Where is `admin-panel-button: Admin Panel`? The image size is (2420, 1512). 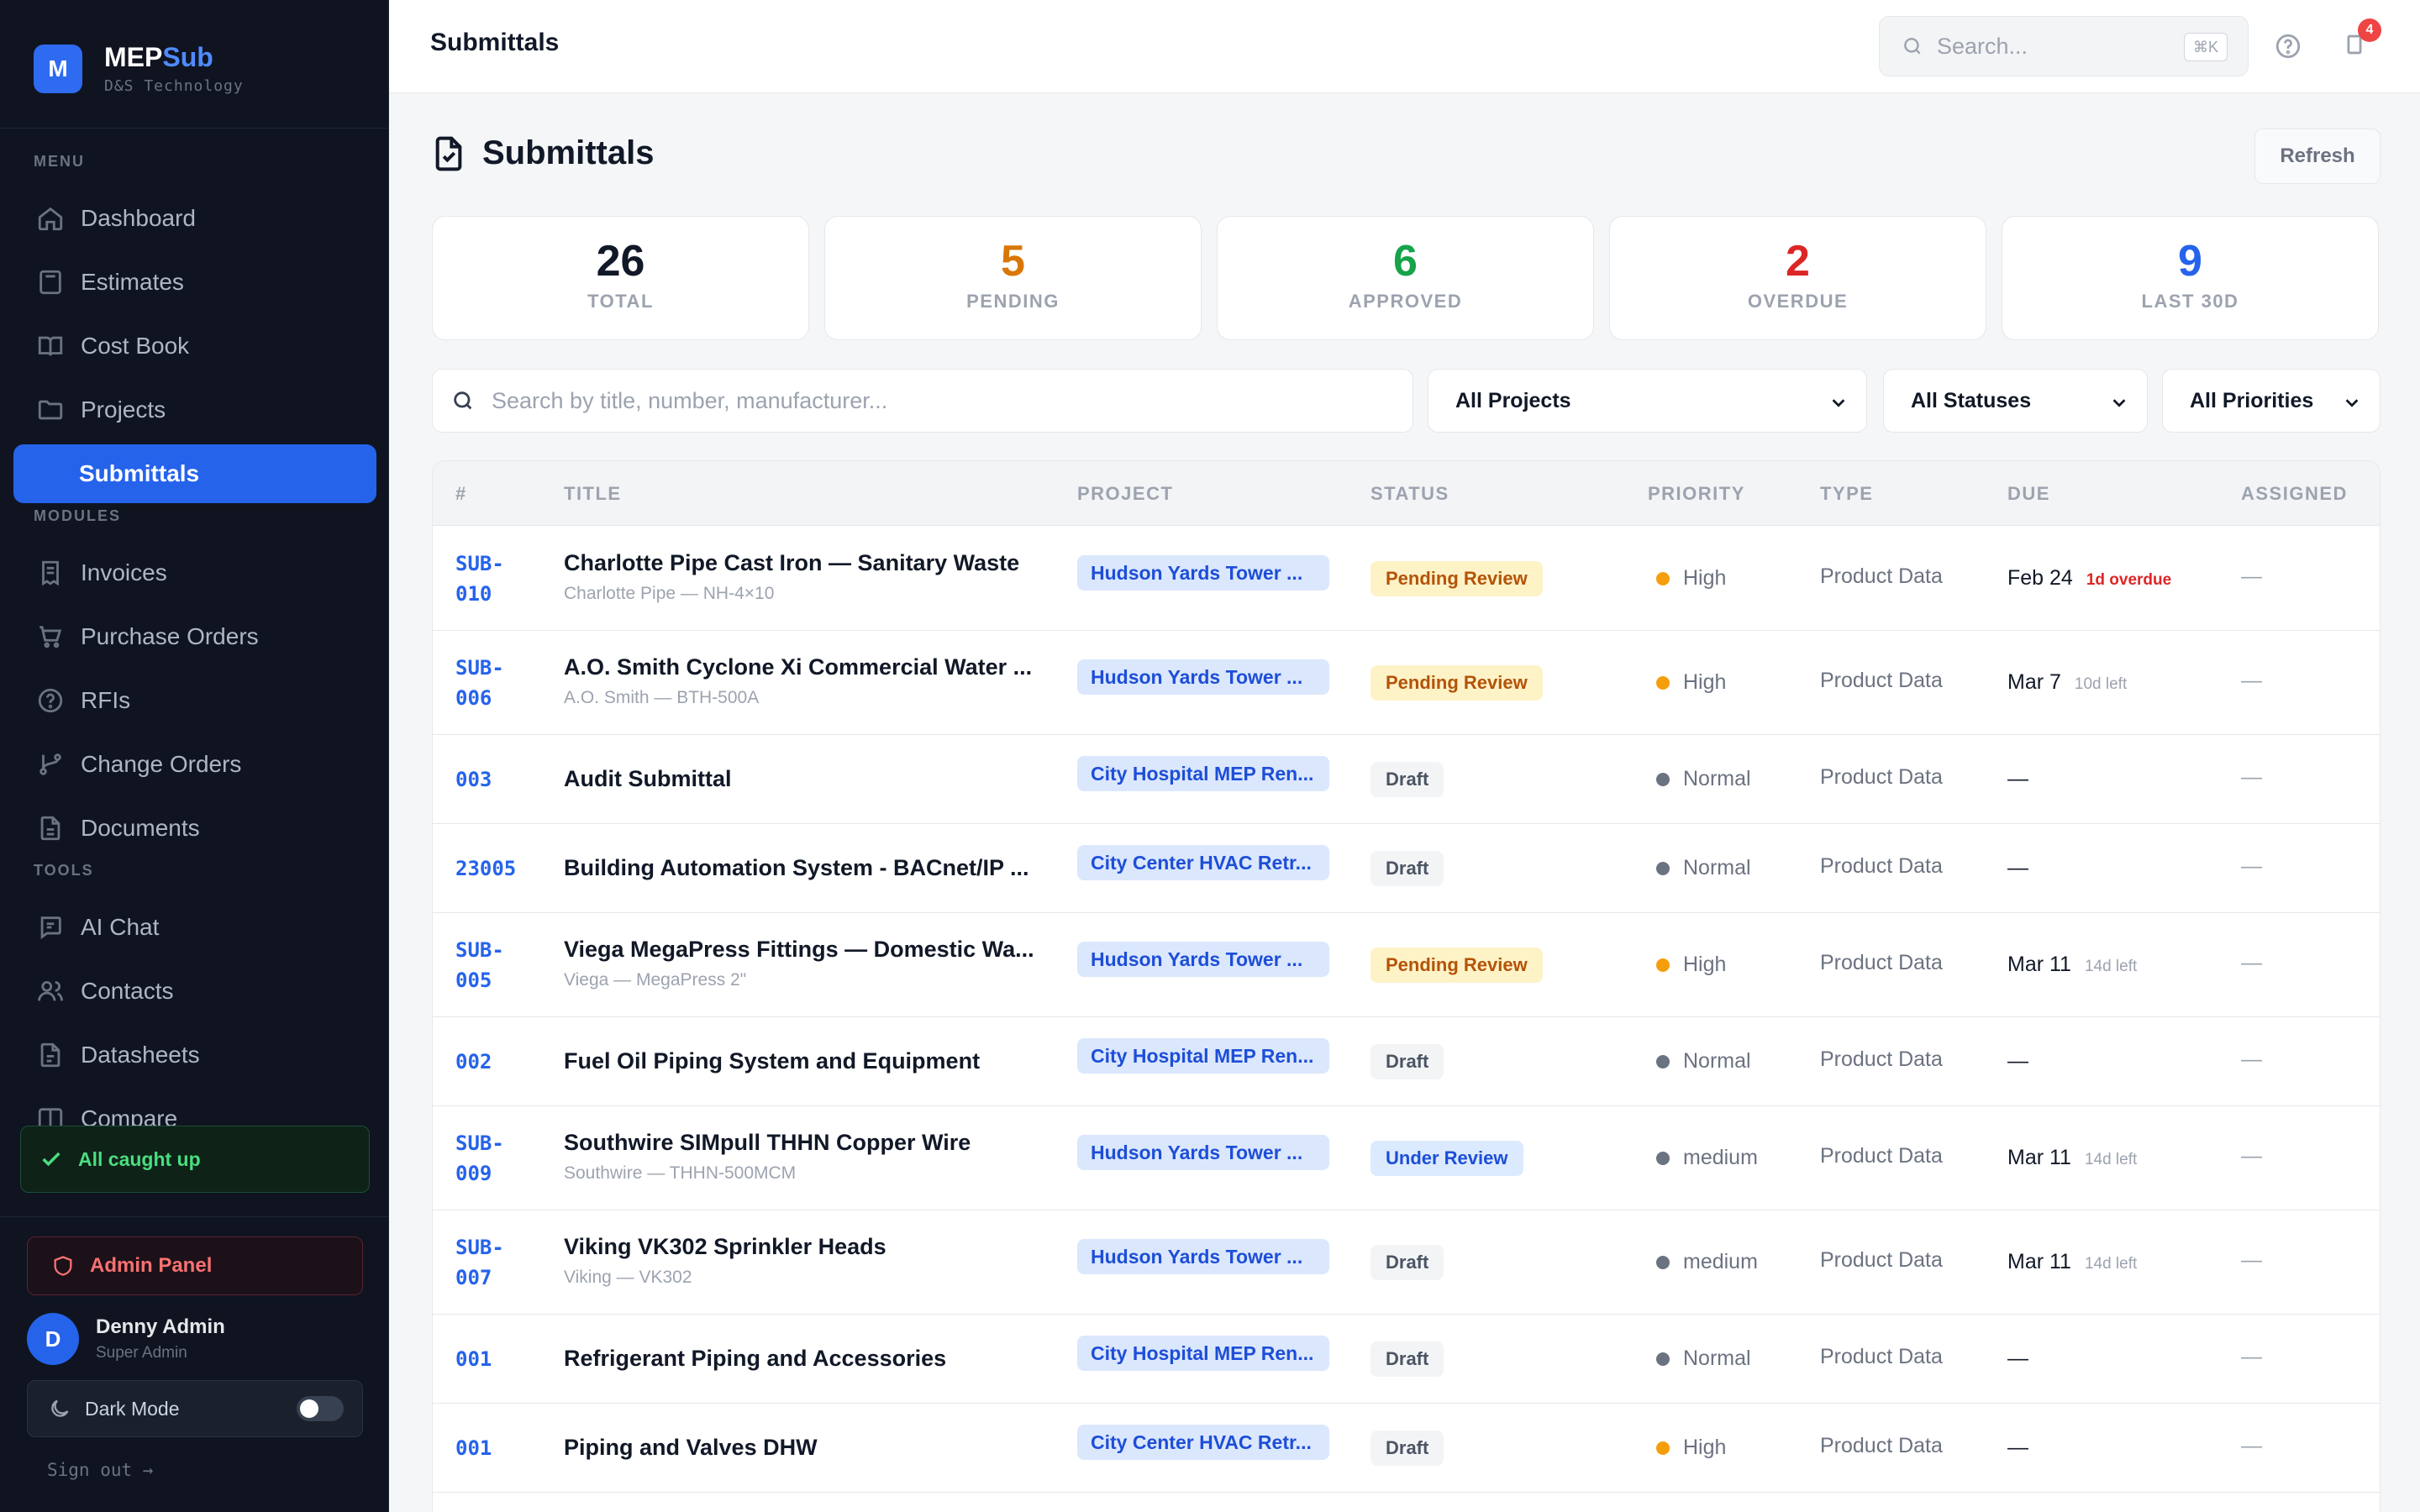 admin-panel-button: Admin Panel is located at coordinates (195, 1265).